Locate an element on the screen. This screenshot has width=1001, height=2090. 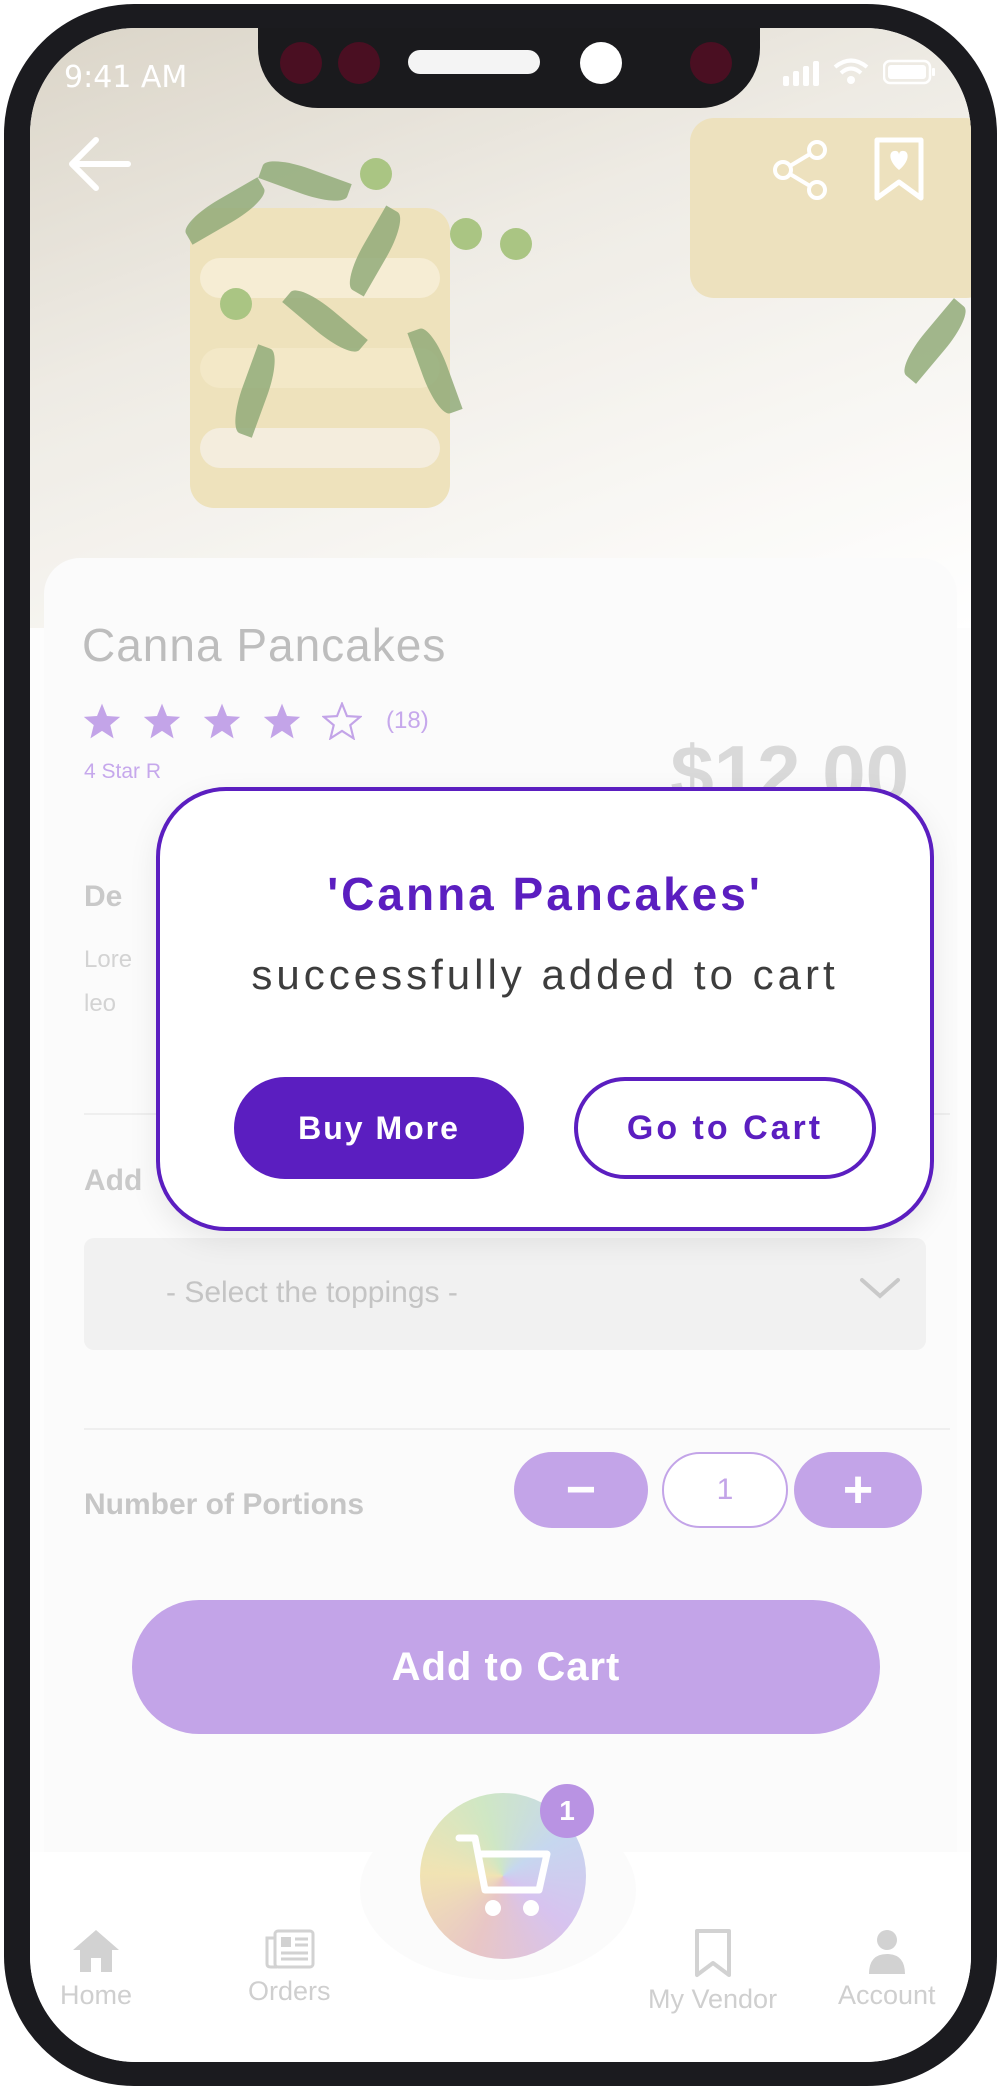
toppings-select: - Select the toppings - is located at coordinates (505, 1294).